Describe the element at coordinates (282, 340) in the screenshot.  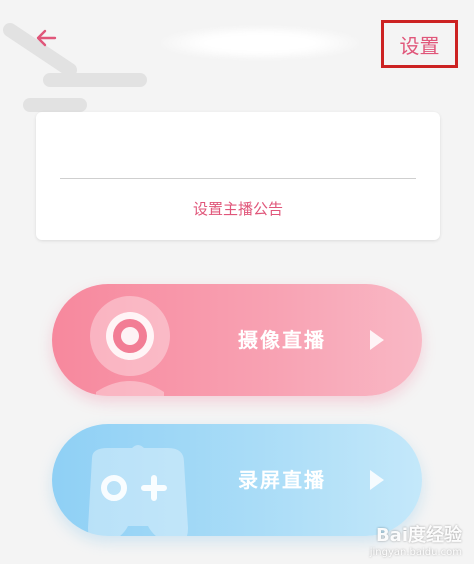
I see `camera-live-label: 摄像直播` at that location.